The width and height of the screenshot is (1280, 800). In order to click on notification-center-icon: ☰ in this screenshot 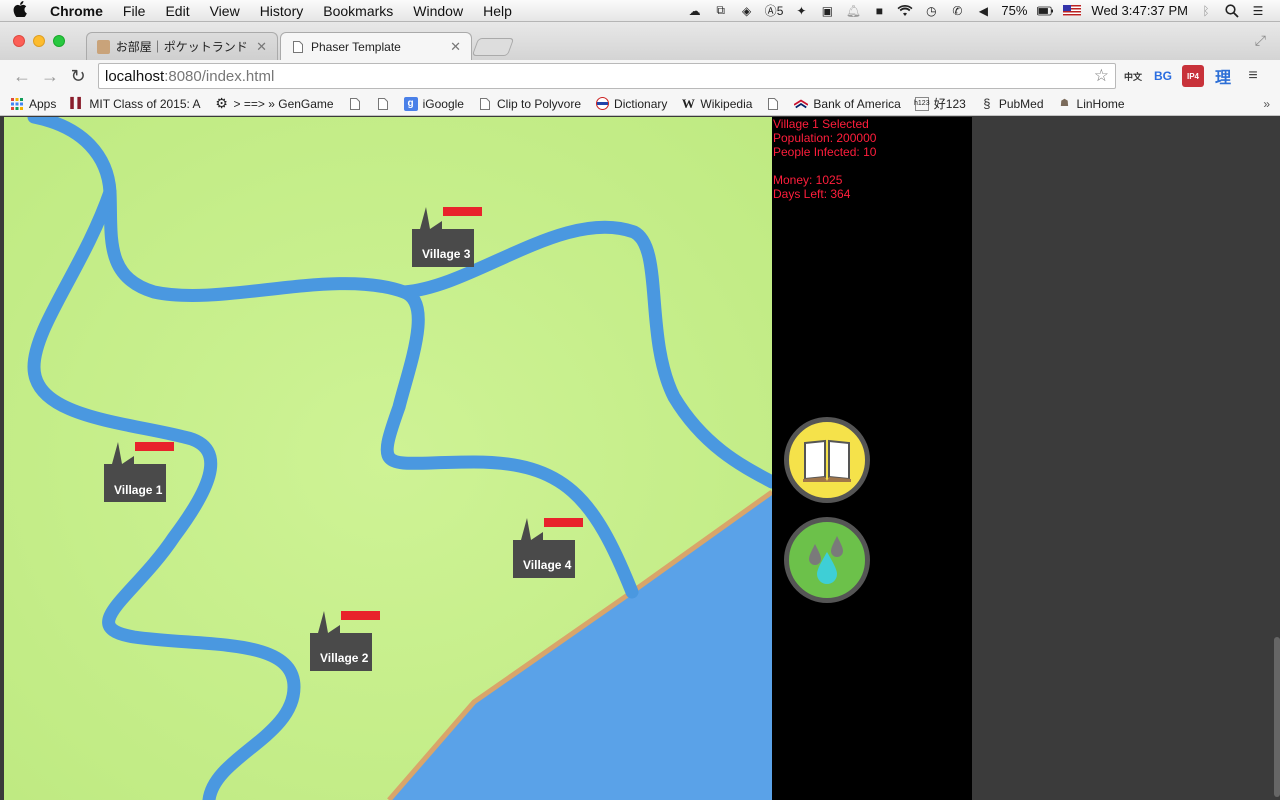, I will do `click(1258, 11)`.